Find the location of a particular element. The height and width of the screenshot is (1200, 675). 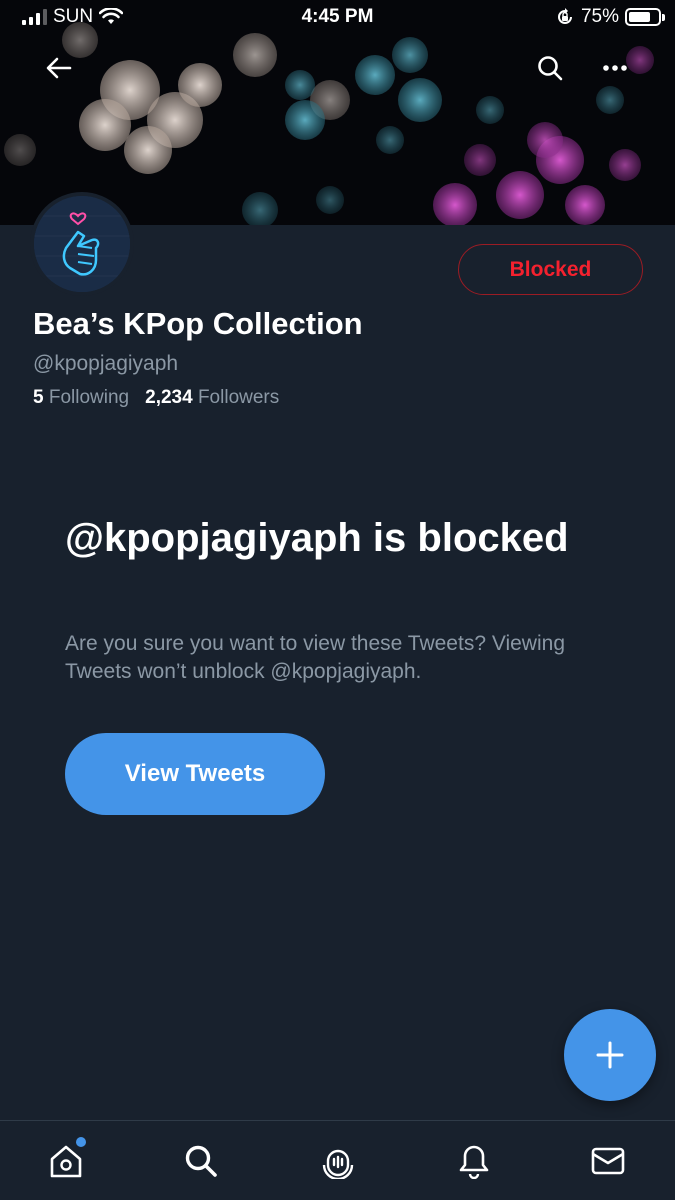

followers-label: Followers is located at coordinates (238, 397).